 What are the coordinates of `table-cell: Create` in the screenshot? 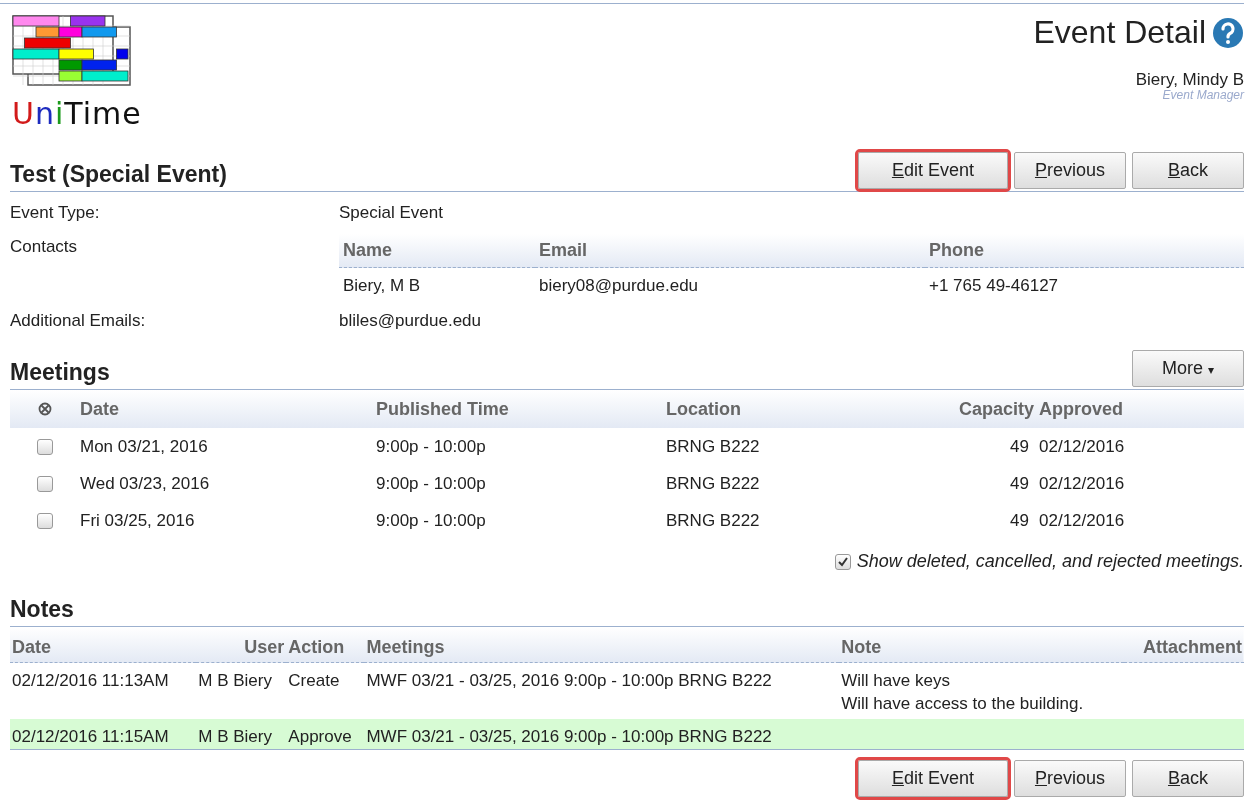 It's located at (325, 690).